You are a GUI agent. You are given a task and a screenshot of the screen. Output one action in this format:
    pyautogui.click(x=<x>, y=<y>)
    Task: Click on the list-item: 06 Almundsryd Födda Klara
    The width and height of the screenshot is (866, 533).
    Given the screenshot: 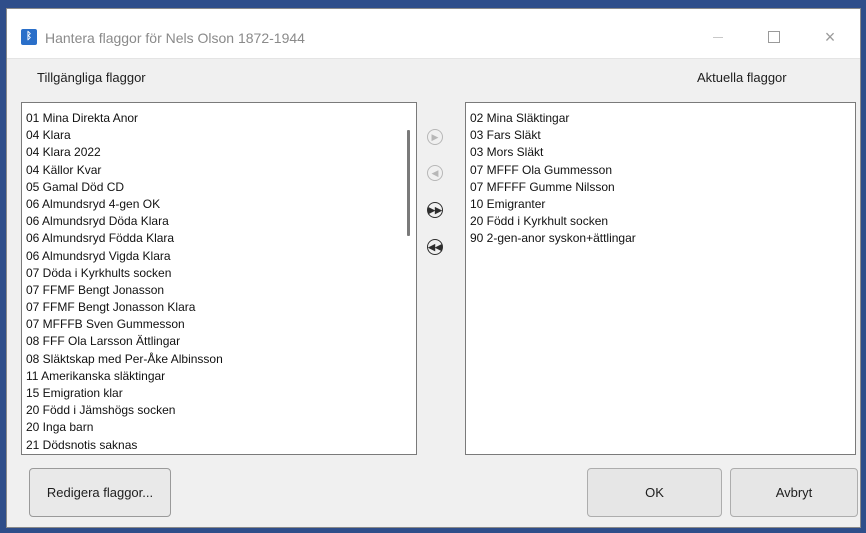 What is the action you would take?
    pyautogui.click(x=219, y=238)
    